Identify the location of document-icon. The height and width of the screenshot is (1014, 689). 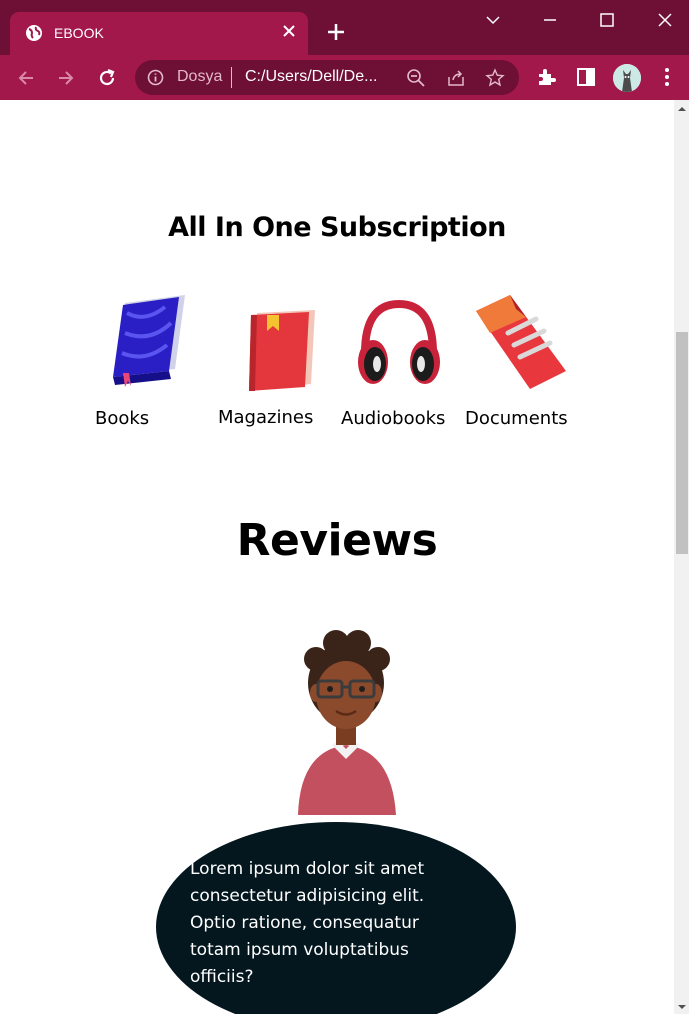
(521, 342).